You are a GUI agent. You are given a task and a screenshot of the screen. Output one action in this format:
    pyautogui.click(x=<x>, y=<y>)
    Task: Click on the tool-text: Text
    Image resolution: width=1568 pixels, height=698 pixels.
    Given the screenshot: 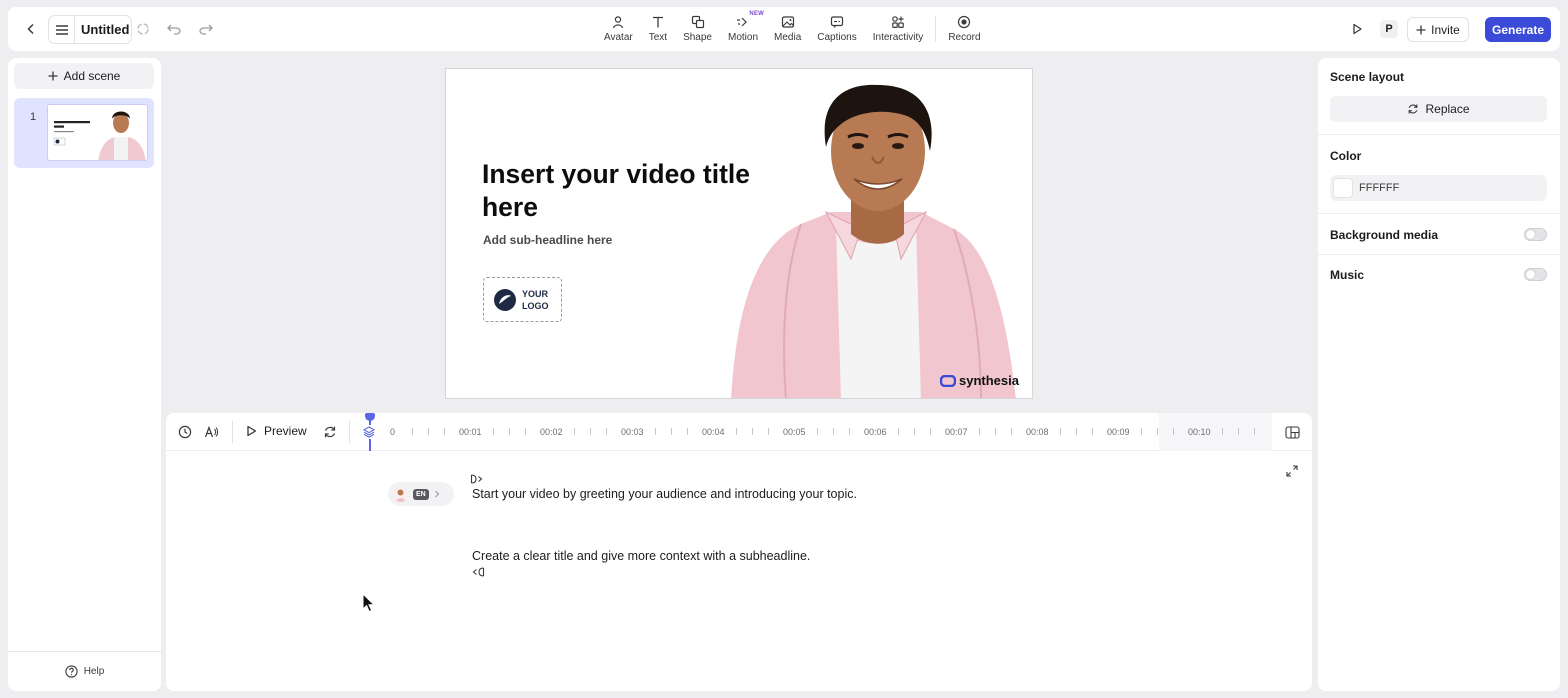 What is the action you would take?
    pyautogui.click(x=658, y=29)
    